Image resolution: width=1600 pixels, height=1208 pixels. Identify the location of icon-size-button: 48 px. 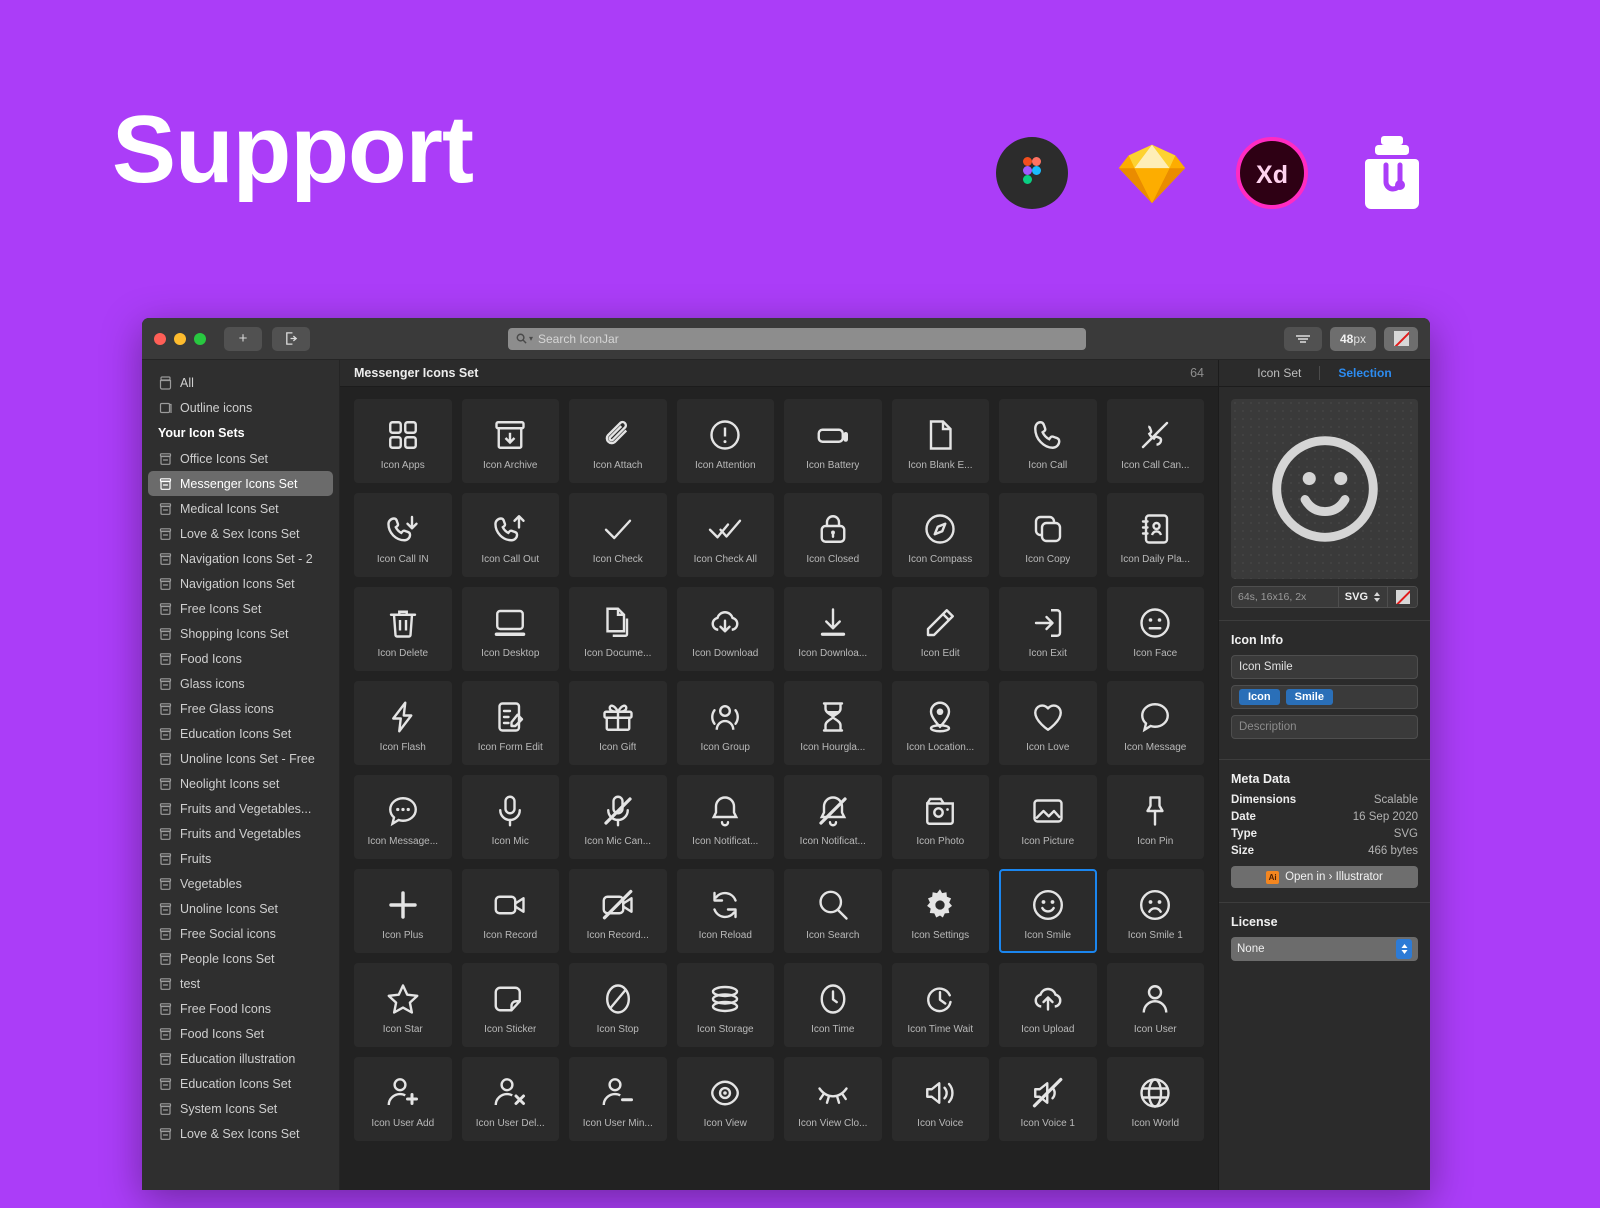
(1352, 338).